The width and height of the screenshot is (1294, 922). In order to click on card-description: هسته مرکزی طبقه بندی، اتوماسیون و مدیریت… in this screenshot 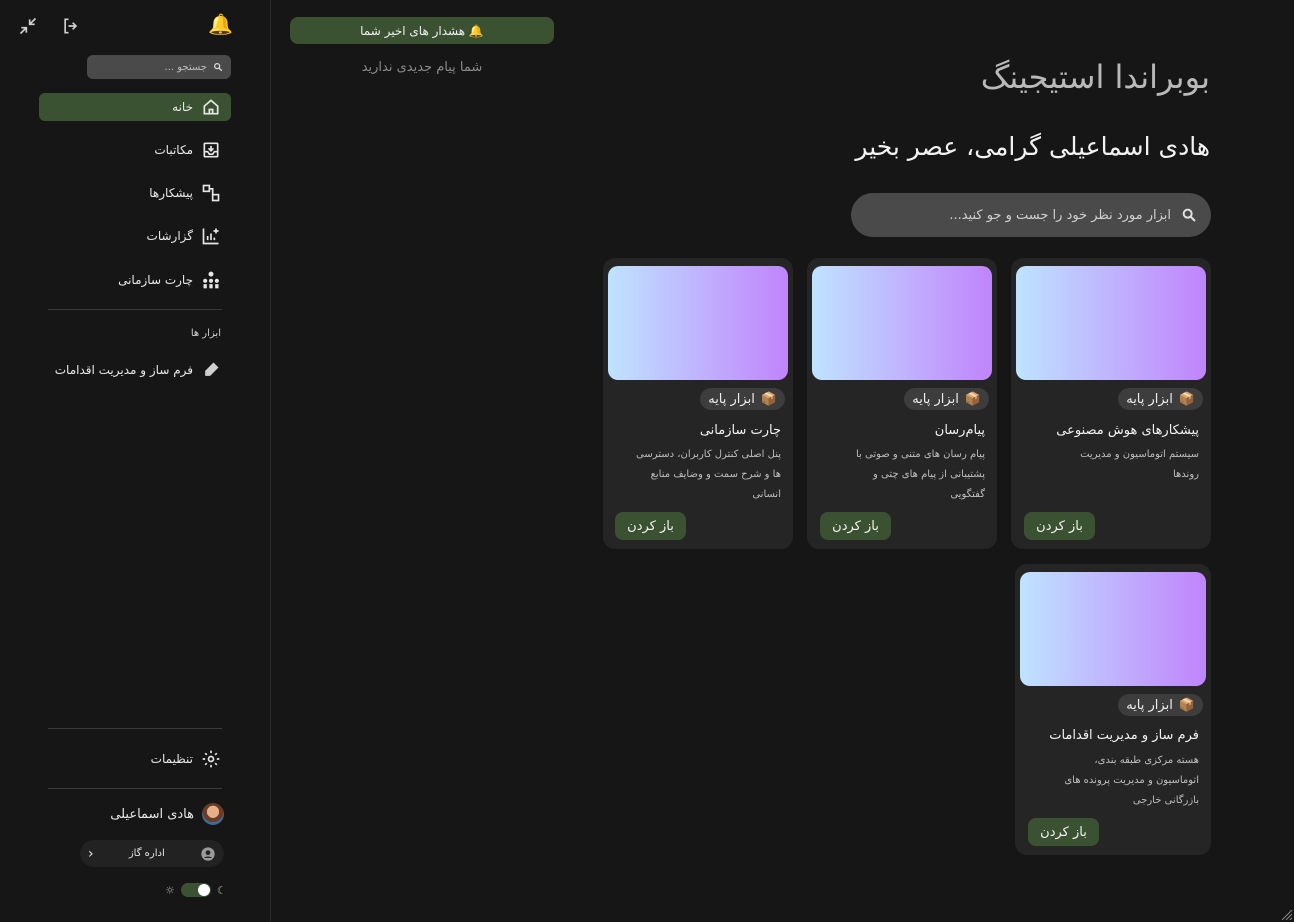, I will do `click(1131, 781)`.